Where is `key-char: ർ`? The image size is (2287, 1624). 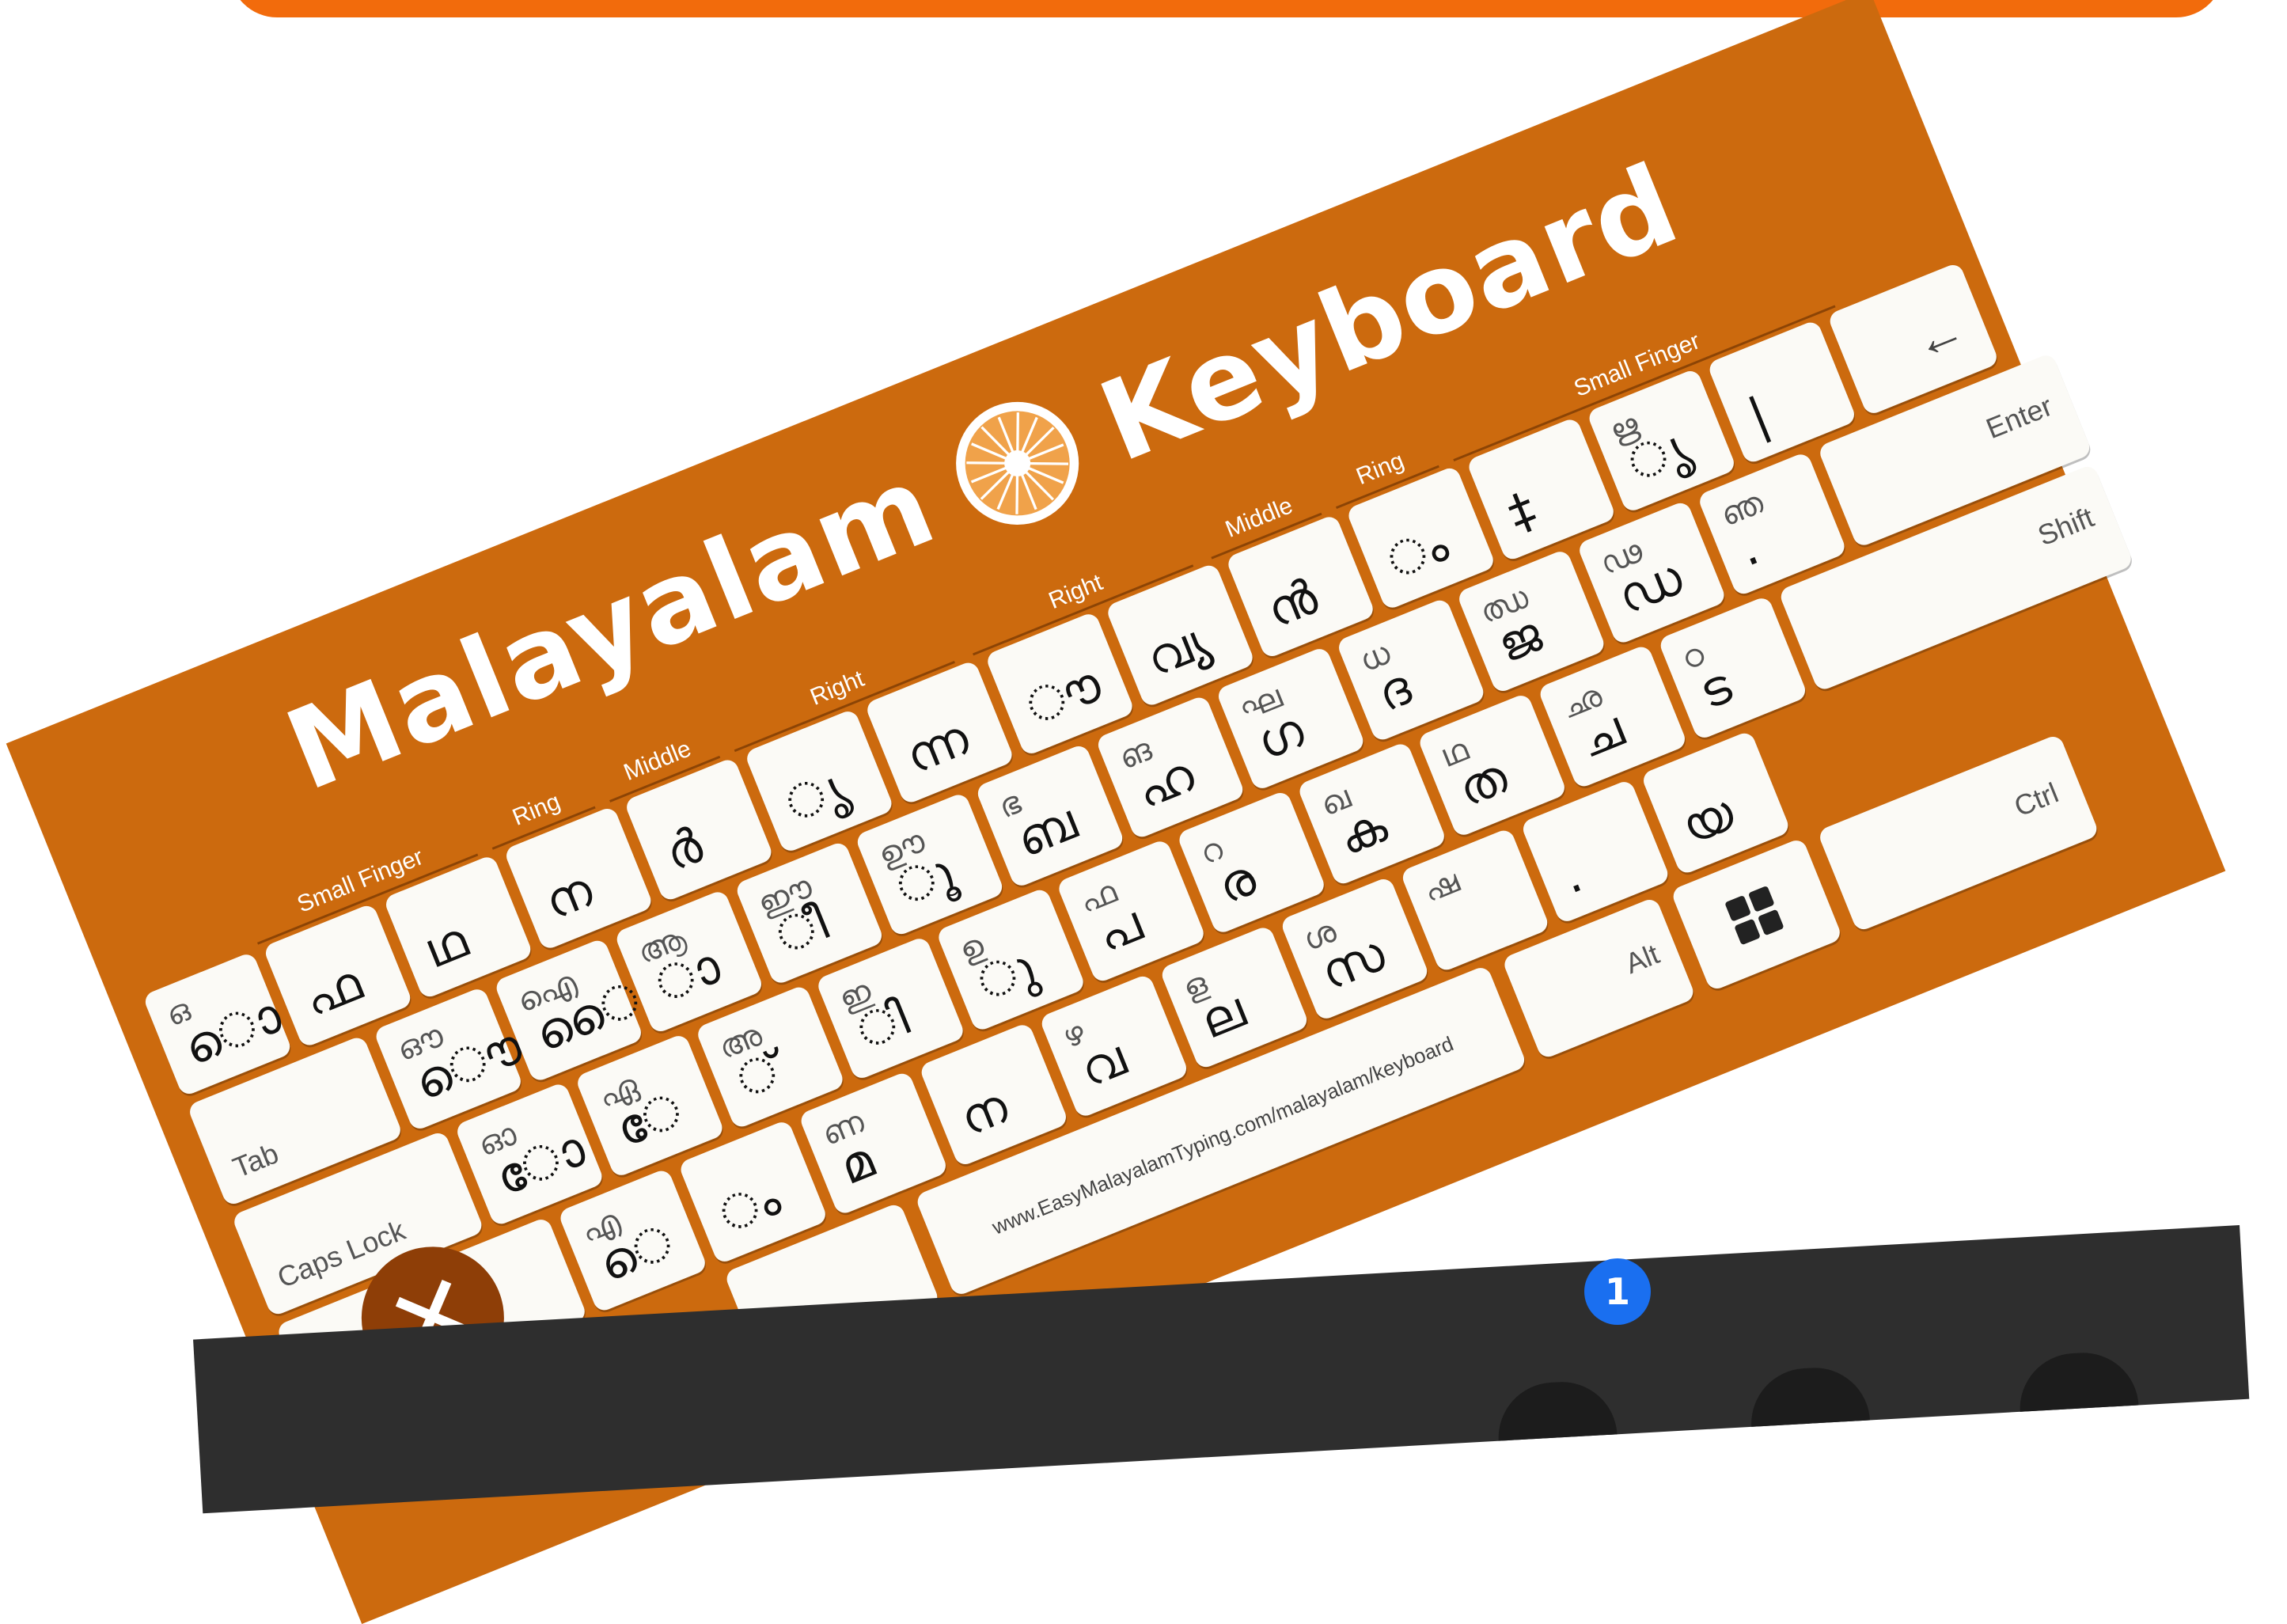 key-char: ർ is located at coordinates (683, 849).